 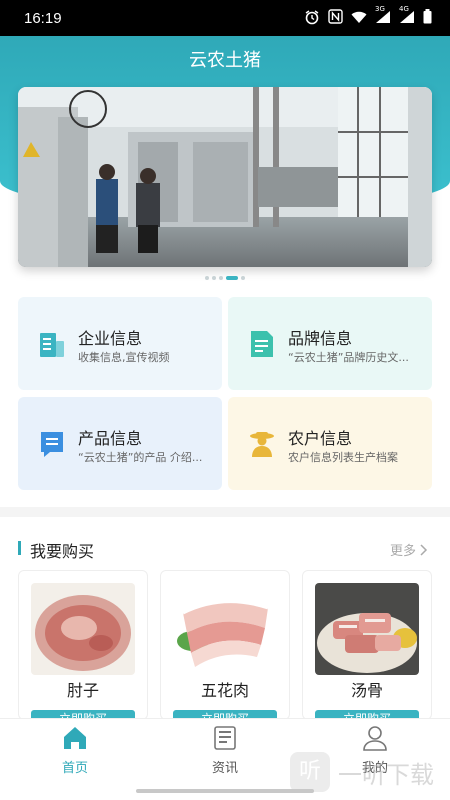 I want to click on card-title: 品牌信息, so click(x=320, y=338).